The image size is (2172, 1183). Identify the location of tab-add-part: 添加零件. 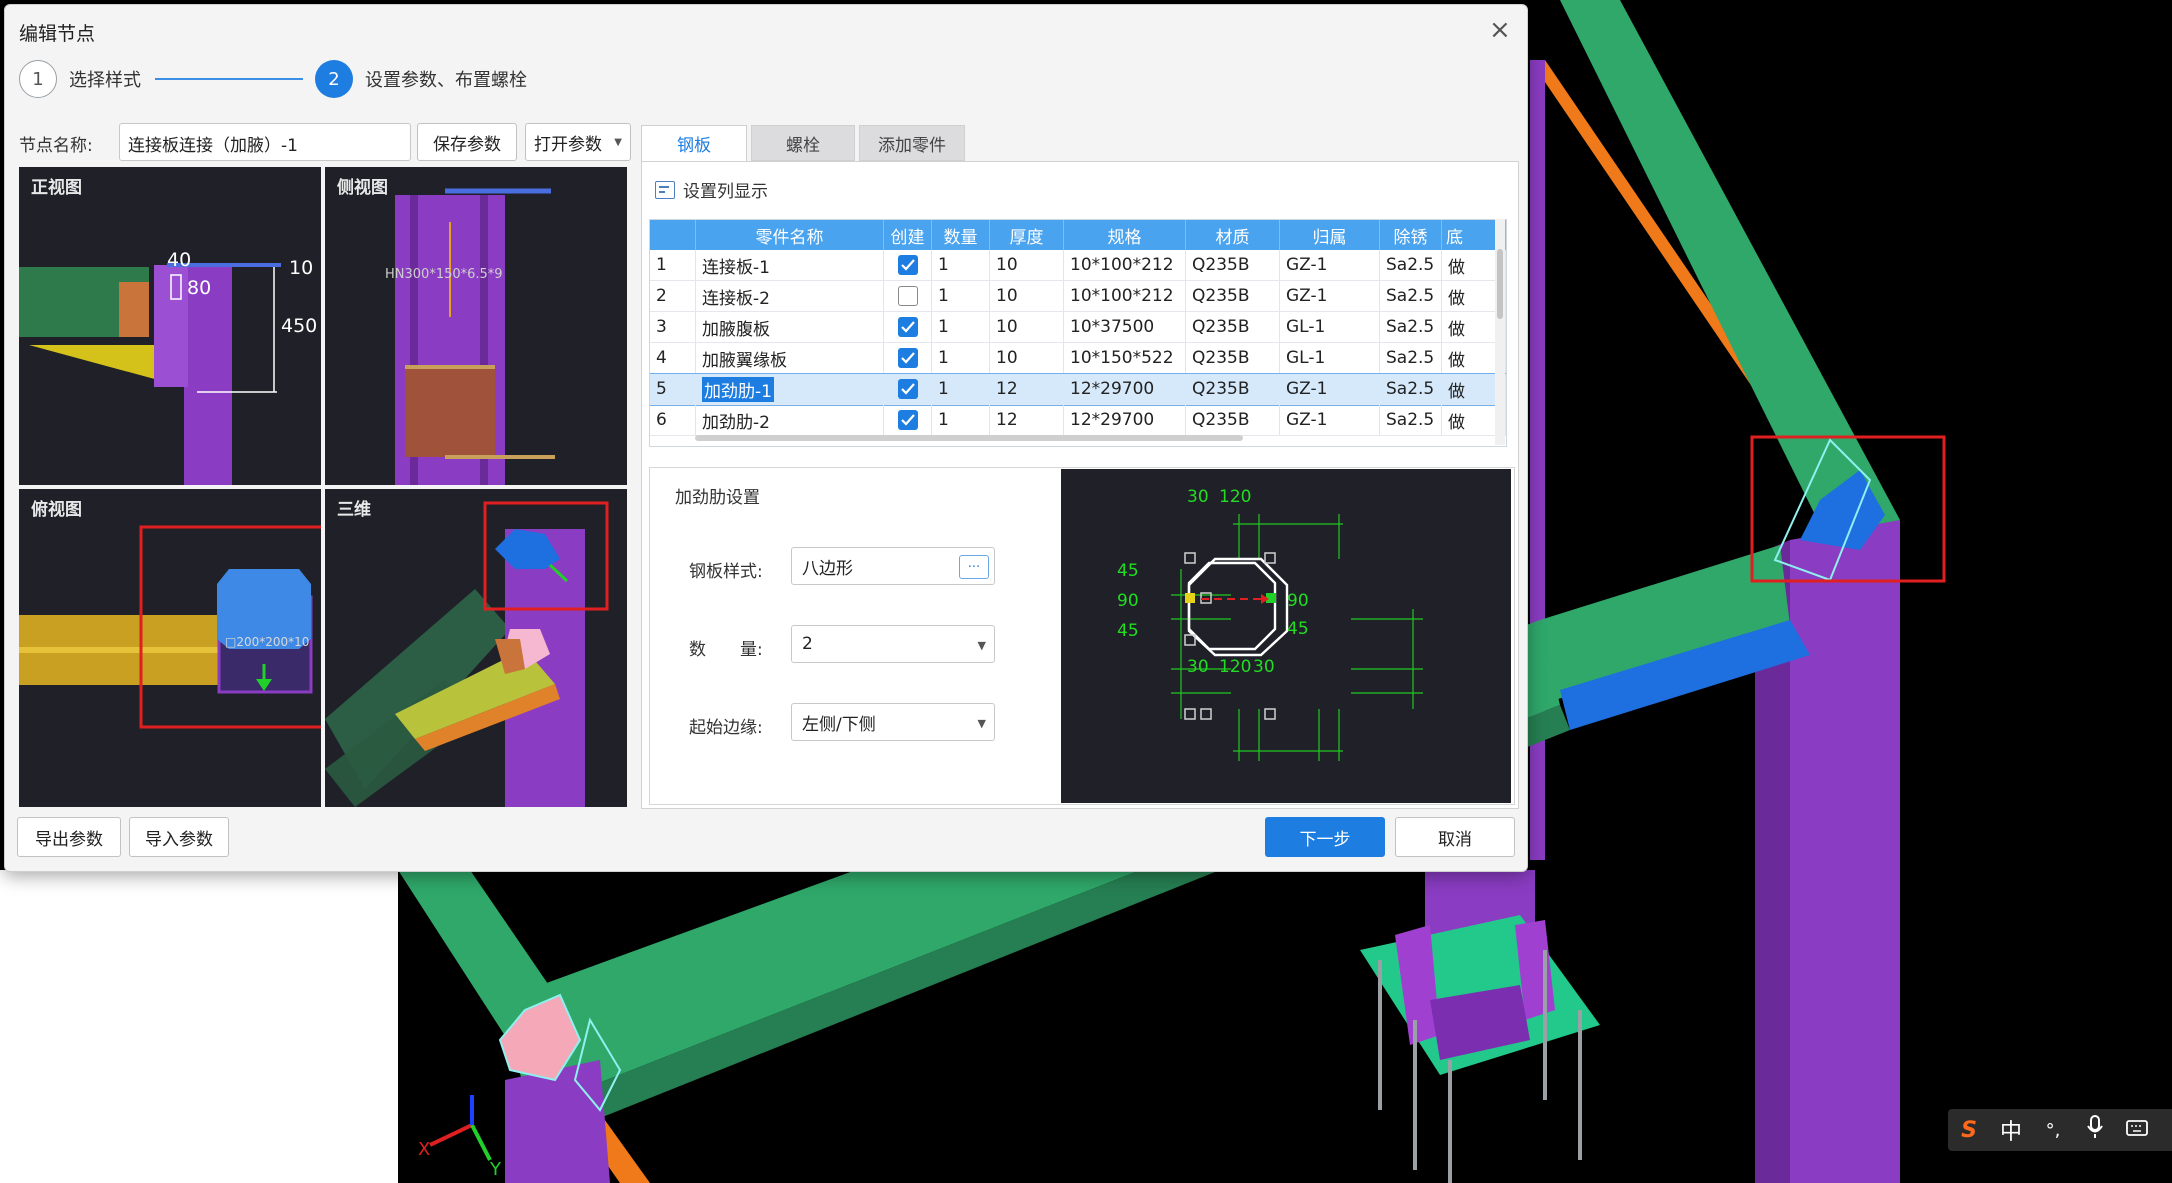
(912, 143).